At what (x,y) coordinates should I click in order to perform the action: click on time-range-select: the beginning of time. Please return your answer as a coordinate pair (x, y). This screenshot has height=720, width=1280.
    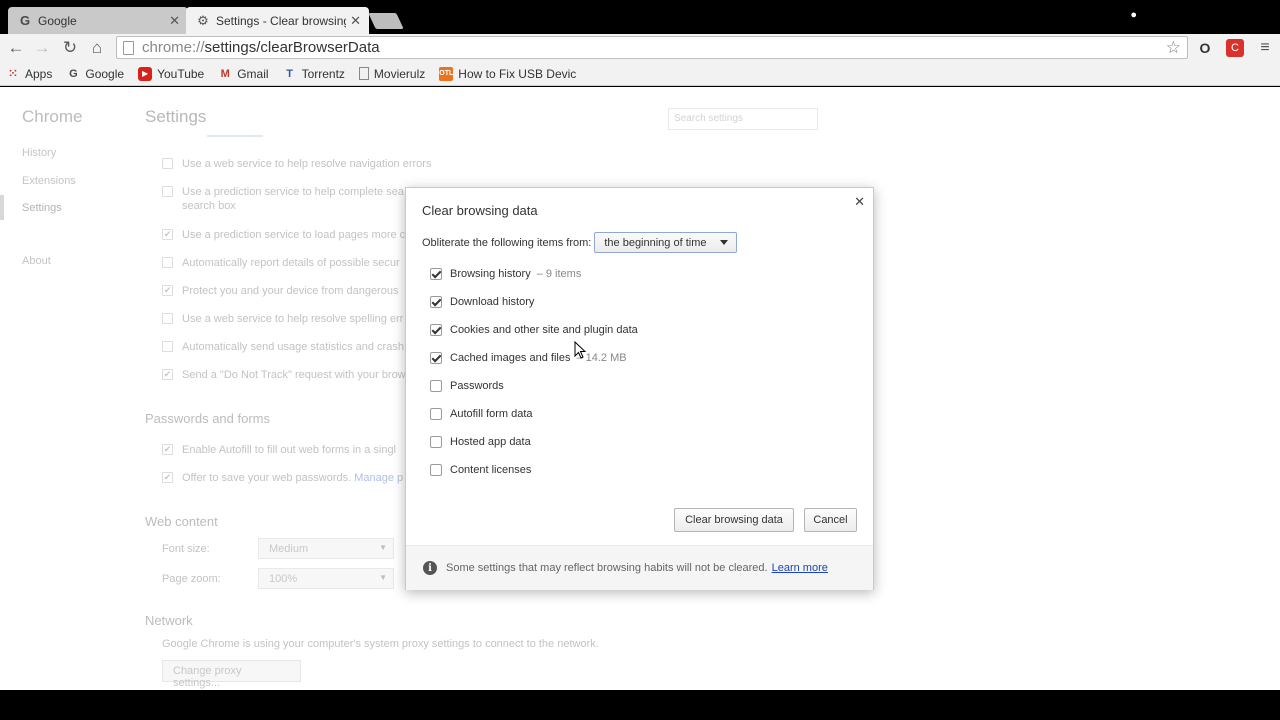
    Looking at the image, I should click on (666, 242).